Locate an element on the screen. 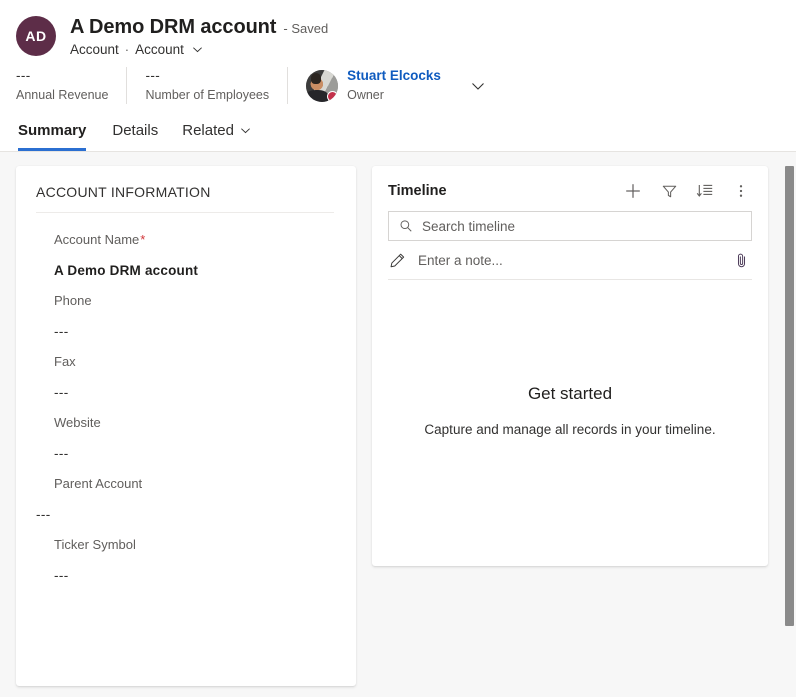  header-expand-chevron-down-icon is located at coordinates (478, 86).